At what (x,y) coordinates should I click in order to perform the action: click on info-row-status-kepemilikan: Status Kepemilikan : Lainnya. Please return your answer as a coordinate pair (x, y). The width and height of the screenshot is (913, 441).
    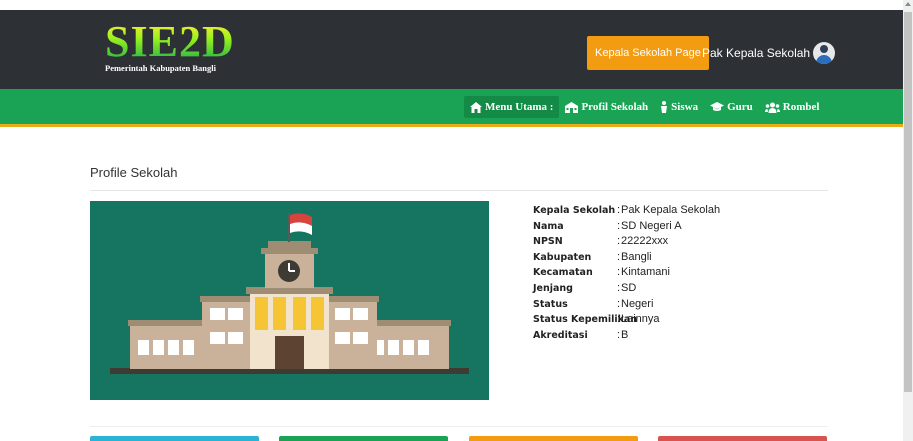
    Looking at the image, I should click on (626, 320).